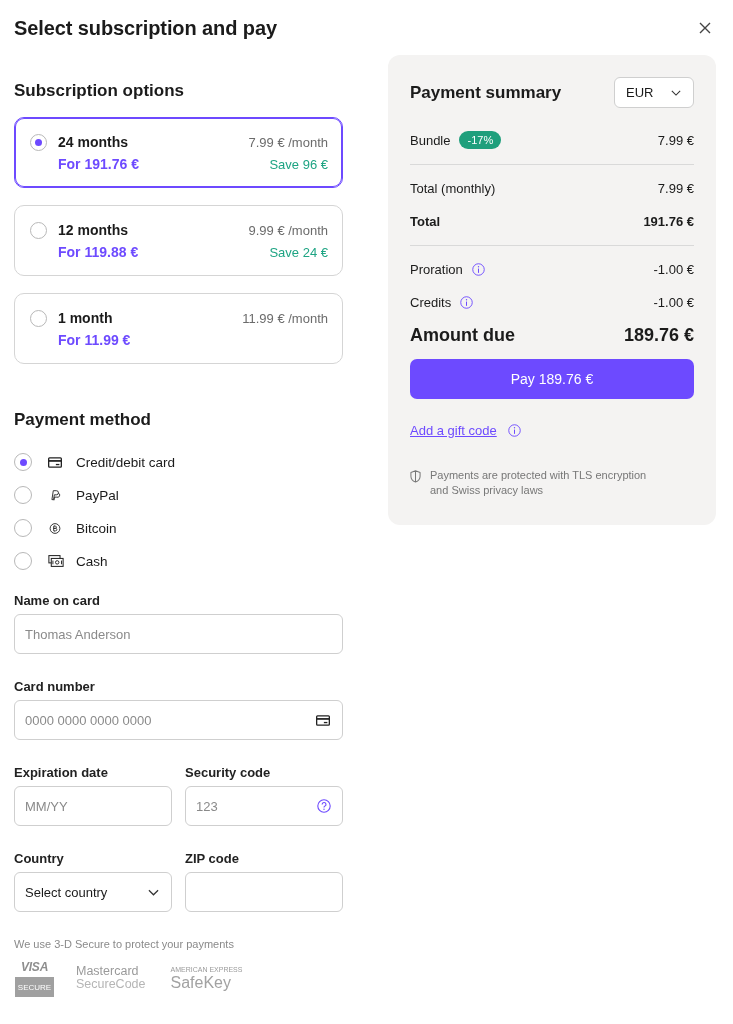  What do you see at coordinates (539, 483) in the screenshot?
I see `protection-note: Payments are protected with TLS encryption and Swiss privacy laws` at bounding box center [539, 483].